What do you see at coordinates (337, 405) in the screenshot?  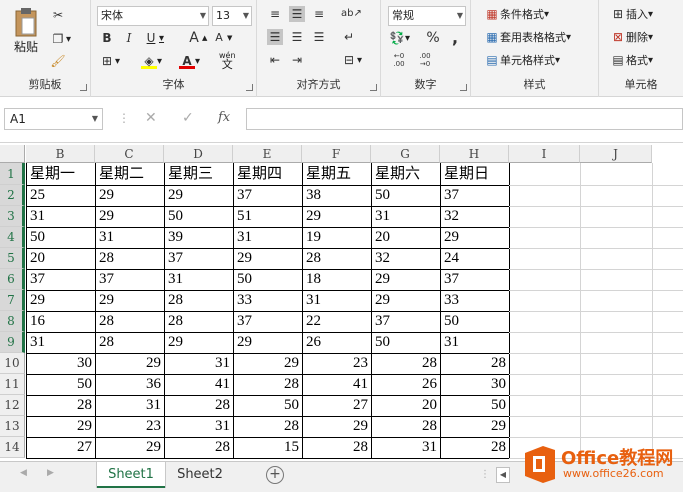 I see `cell-f12: 27` at bounding box center [337, 405].